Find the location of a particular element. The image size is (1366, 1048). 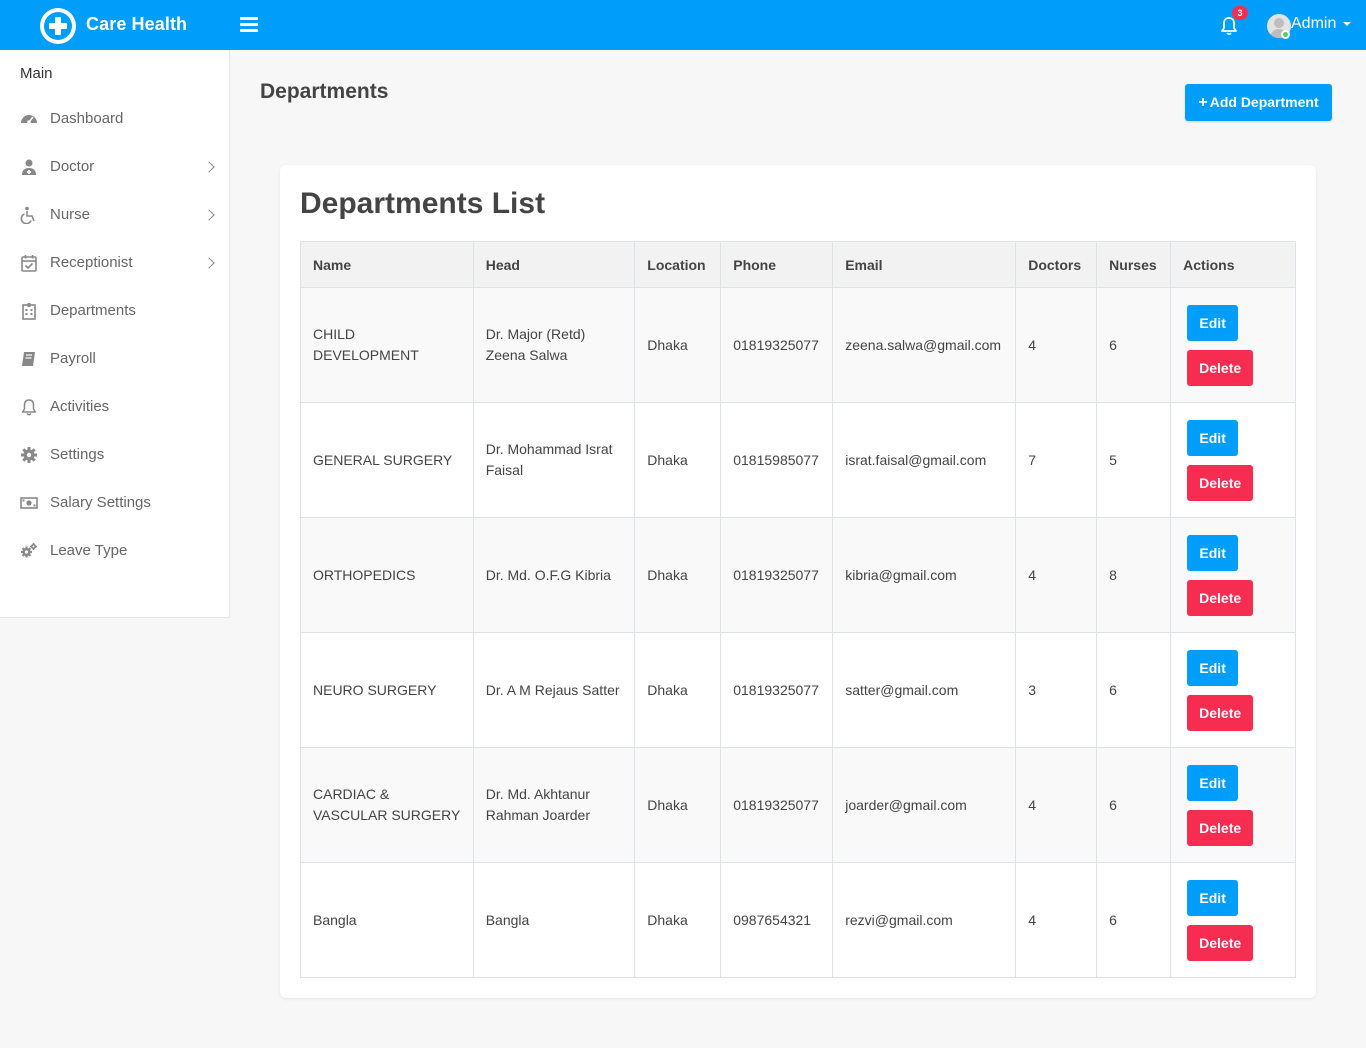

cell-nurses: 5 is located at coordinates (1134, 460).